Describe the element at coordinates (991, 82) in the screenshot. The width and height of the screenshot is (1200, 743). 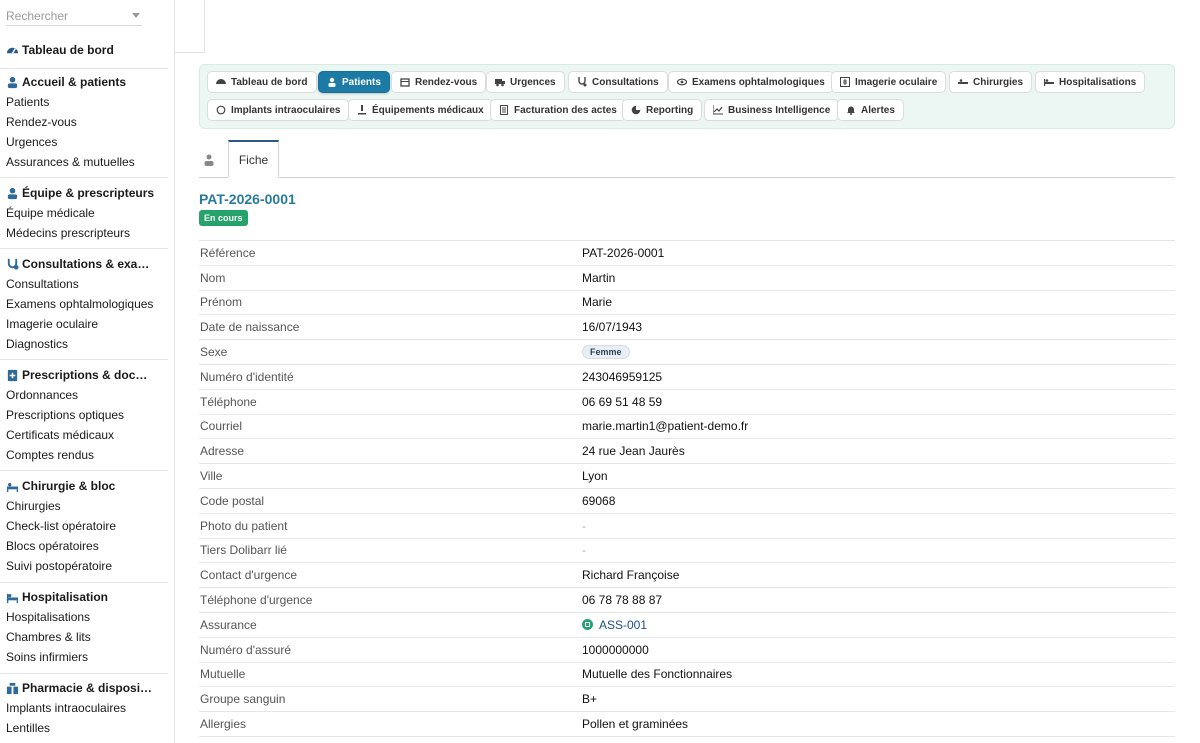
I see `tab-chirurgies: Chirurgies` at that location.